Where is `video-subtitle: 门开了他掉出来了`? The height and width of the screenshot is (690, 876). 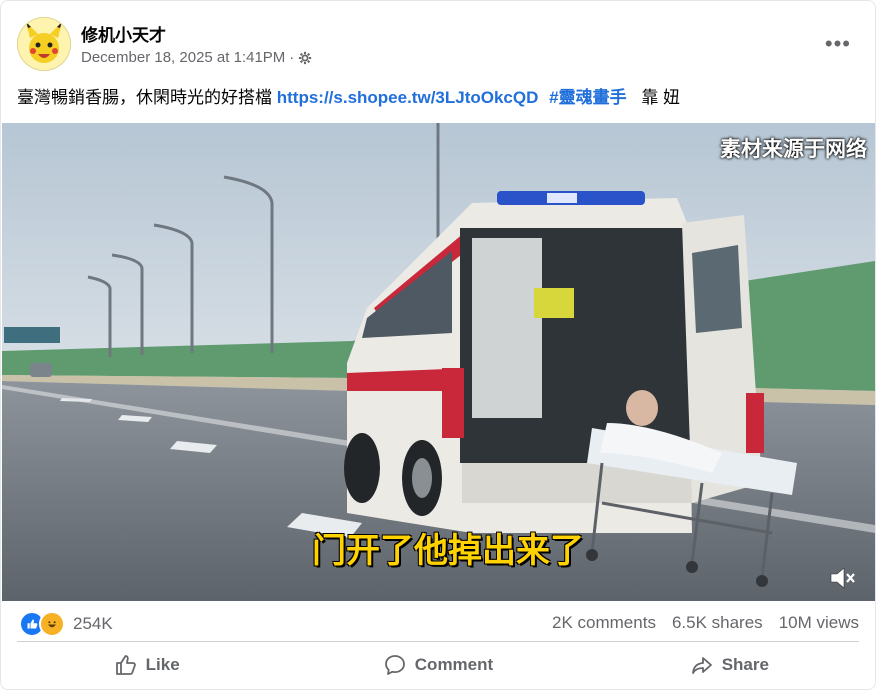 video-subtitle: 门开了他掉出来了 is located at coordinates (448, 551).